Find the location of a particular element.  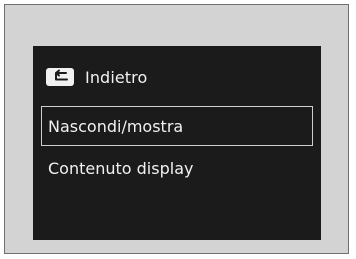

menu-item-contenuto-display: Contenuto display is located at coordinates (177, 168).